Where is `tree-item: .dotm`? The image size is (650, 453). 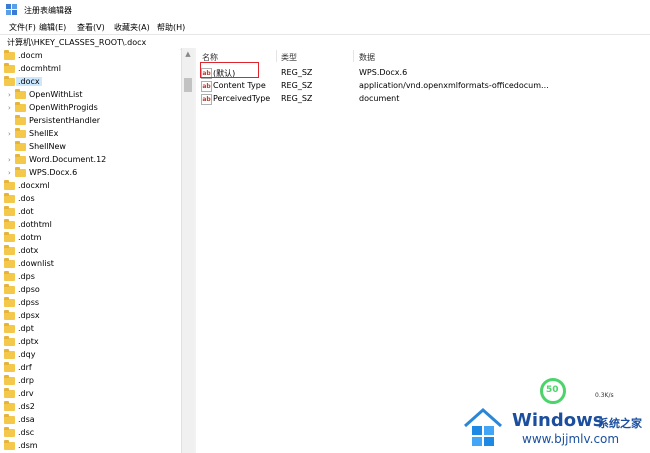
tree-item: .dotm is located at coordinates (90, 238).